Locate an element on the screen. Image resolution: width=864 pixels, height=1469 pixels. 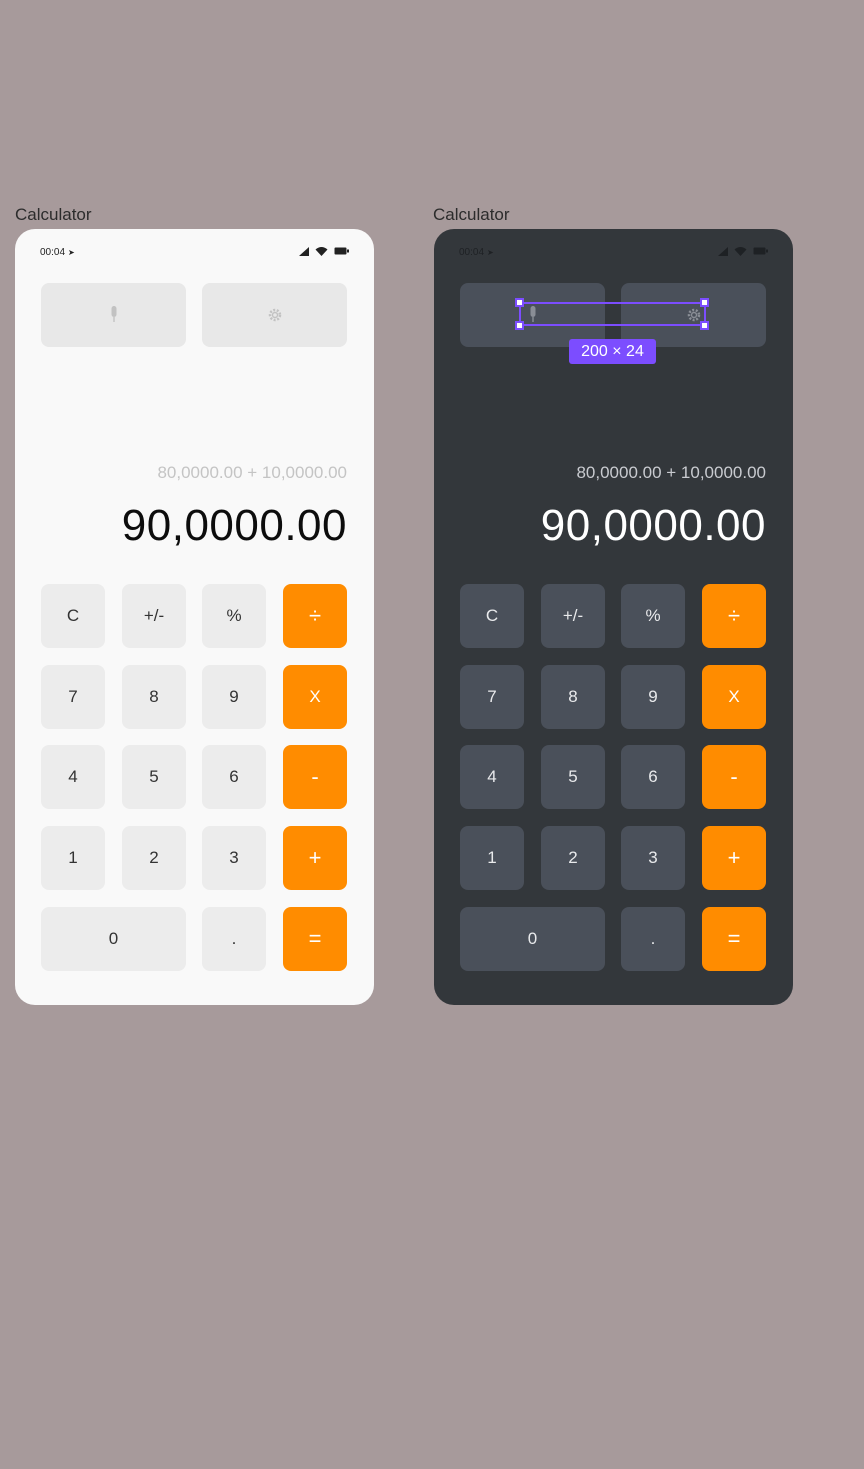
resize-handle-bottom-left is located at coordinates (519, 325).